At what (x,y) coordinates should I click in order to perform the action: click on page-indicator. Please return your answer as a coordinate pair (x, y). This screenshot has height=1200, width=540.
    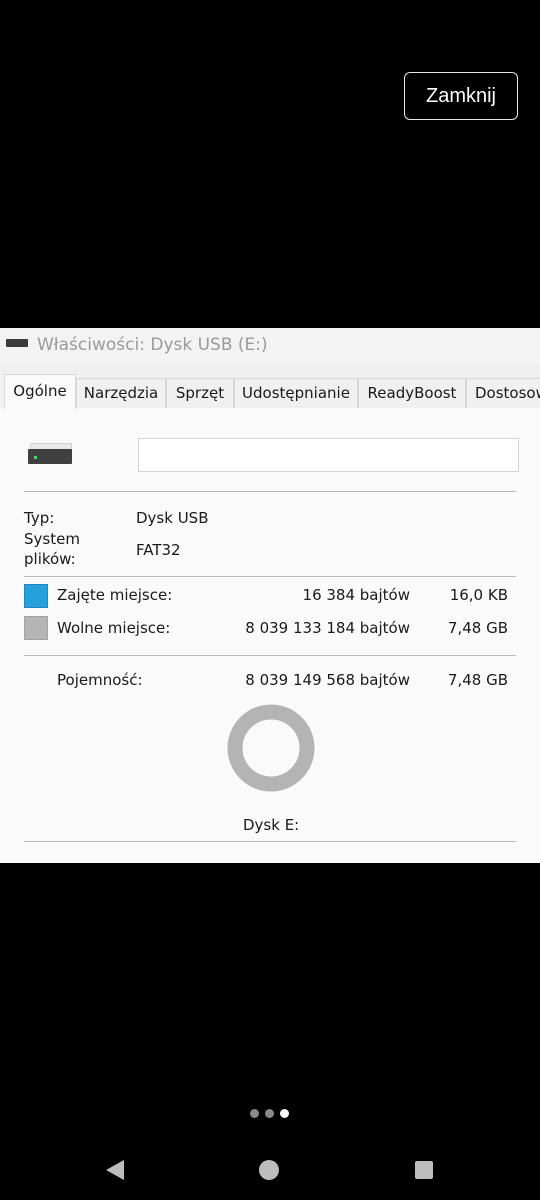
    Looking at the image, I should click on (271, 1115).